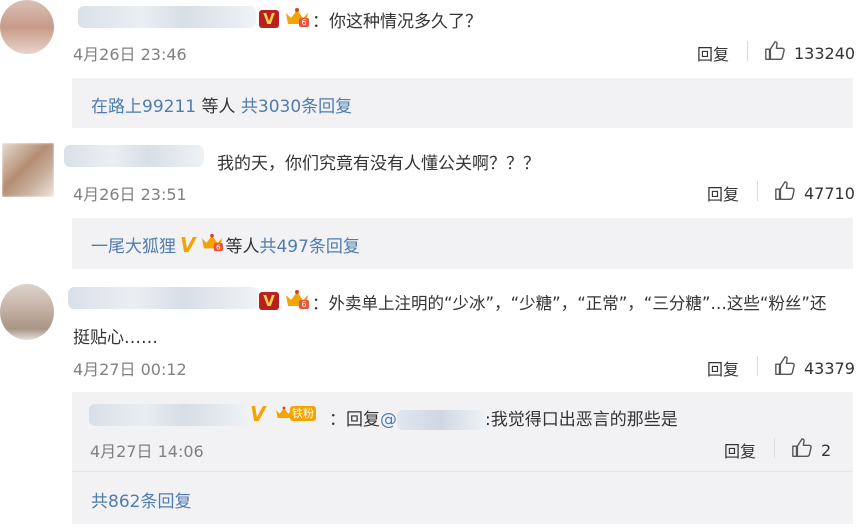  Describe the element at coordinates (141, 499) in the screenshot. I see `reply-count-link: 共862条回复` at that location.